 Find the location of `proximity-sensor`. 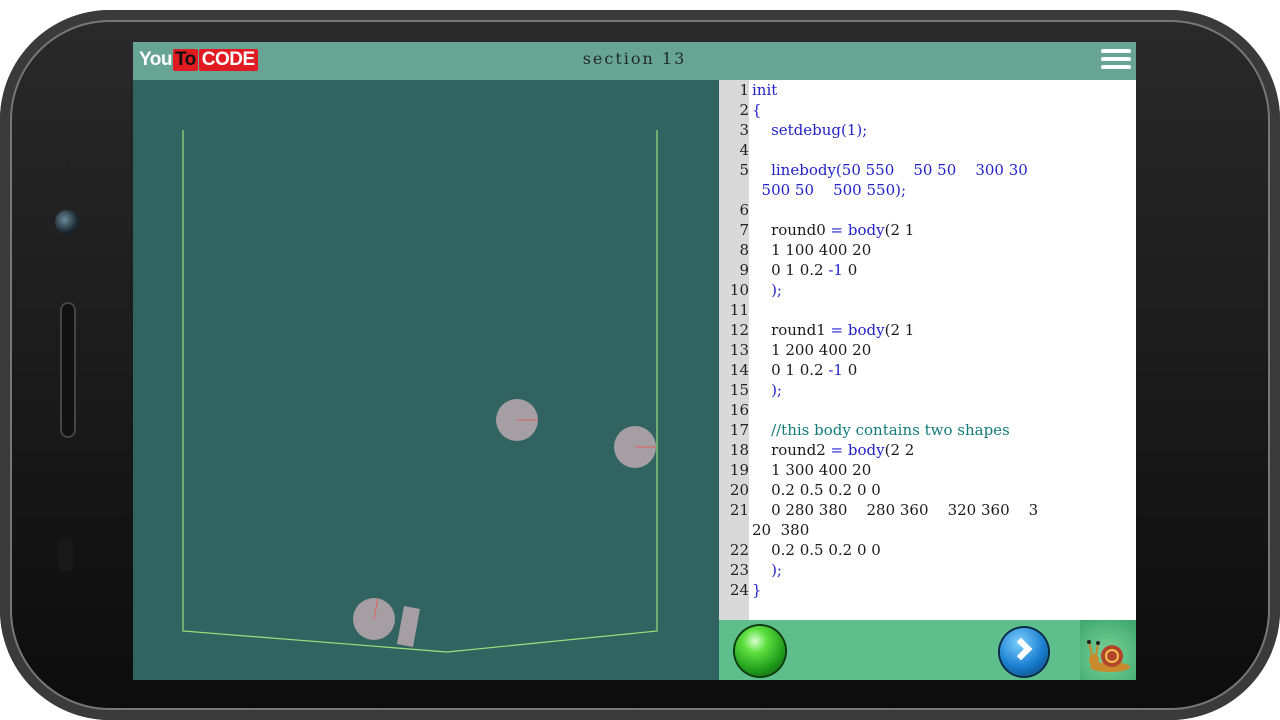

proximity-sensor is located at coordinates (67, 163).